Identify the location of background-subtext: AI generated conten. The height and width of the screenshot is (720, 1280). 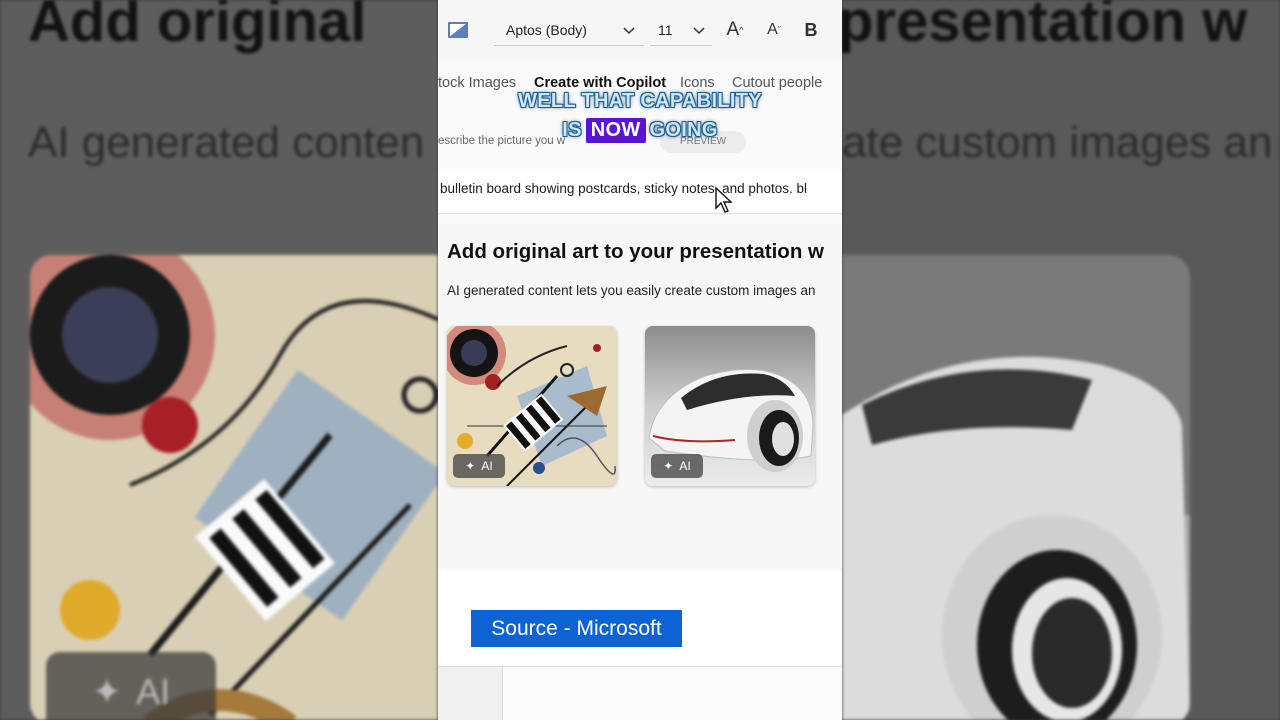
(226, 142).